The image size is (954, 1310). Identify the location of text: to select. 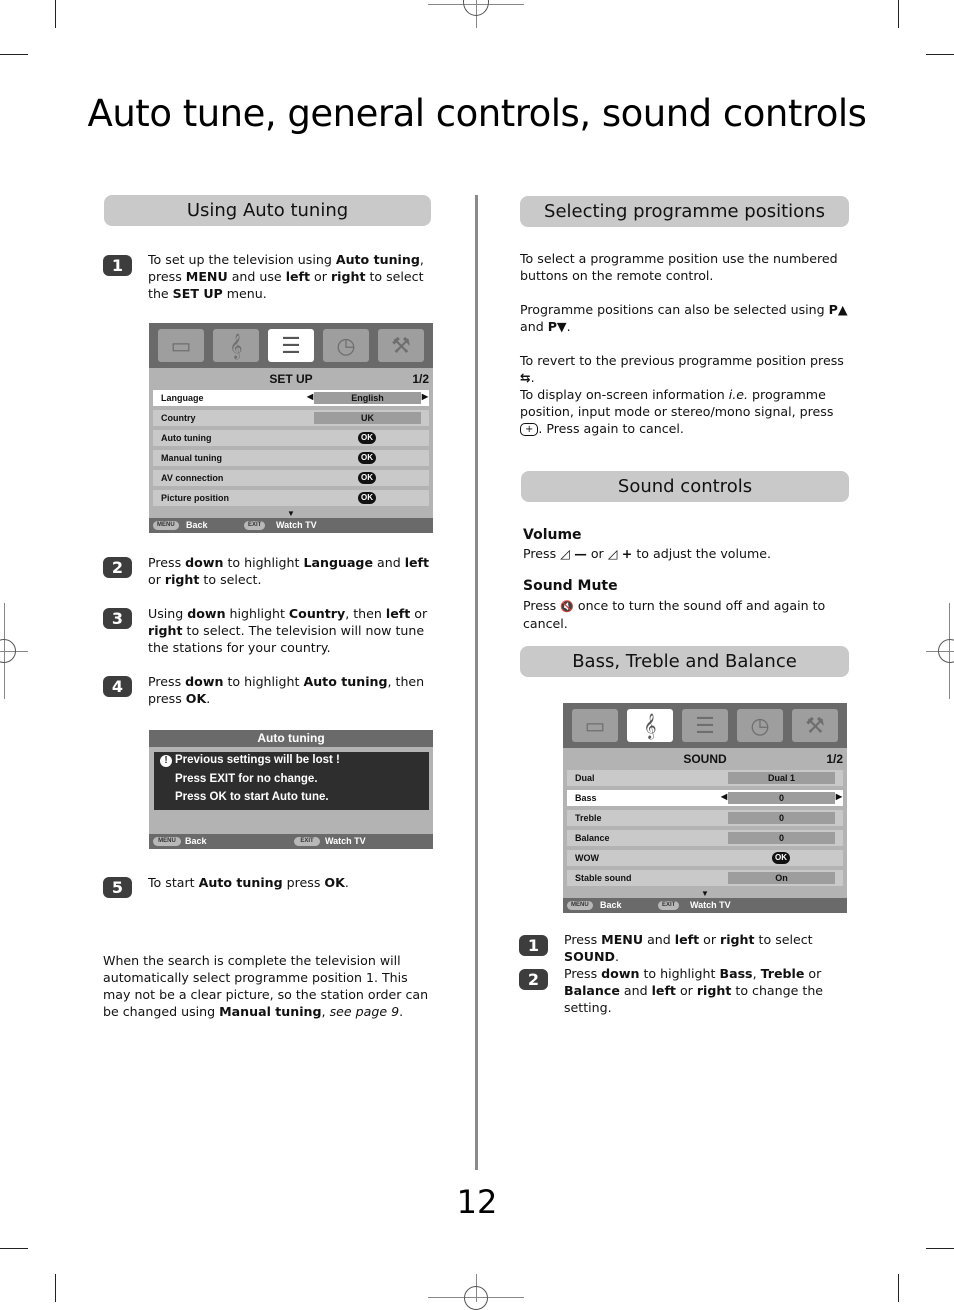
(783, 939).